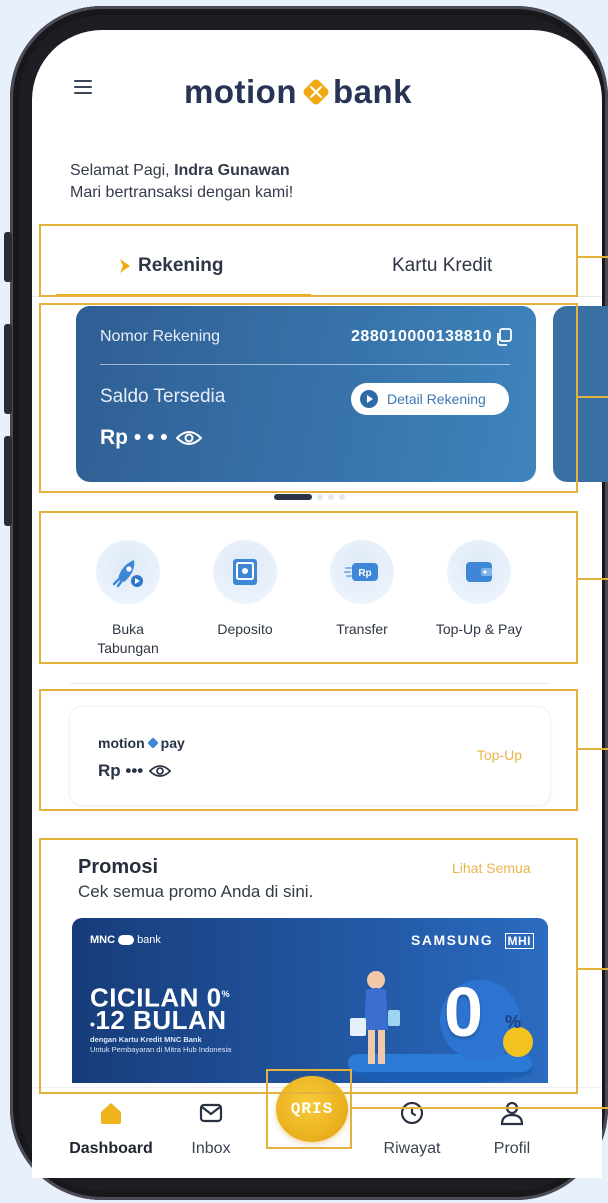 This screenshot has height=1203, width=608. I want to click on menu-button, so click(84, 88).